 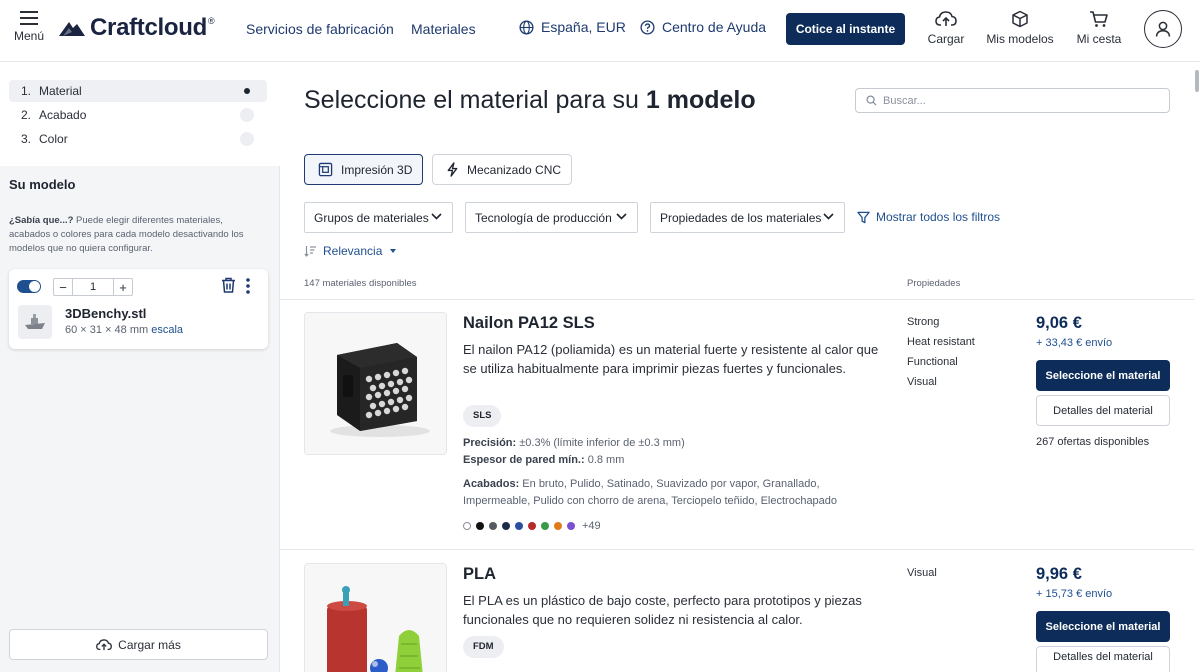 What do you see at coordinates (475, 100) in the screenshot?
I see `title-prefix: Seleccione el material para su` at bounding box center [475, 100].